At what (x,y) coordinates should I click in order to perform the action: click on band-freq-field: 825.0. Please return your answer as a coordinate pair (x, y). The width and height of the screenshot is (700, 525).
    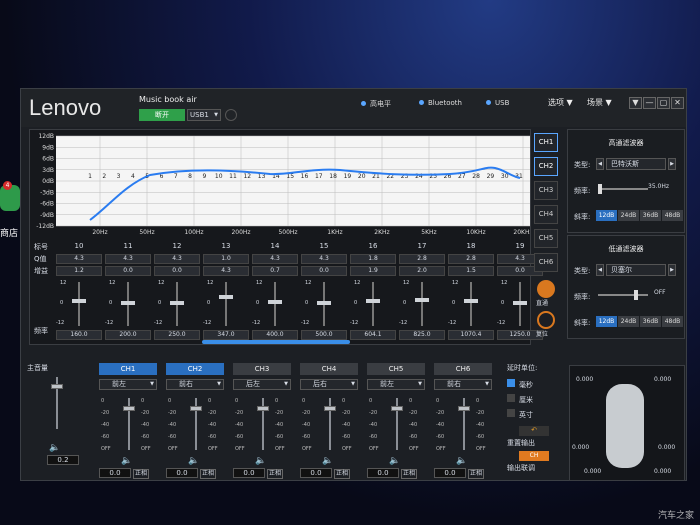
    Looking at the image, I should click on (422, 335).